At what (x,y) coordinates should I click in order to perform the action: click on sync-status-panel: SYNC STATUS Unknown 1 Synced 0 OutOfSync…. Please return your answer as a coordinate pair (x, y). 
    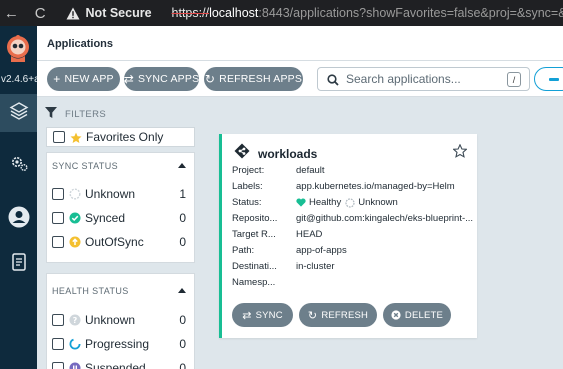
    Looking at the image, I should click on (120, 207).